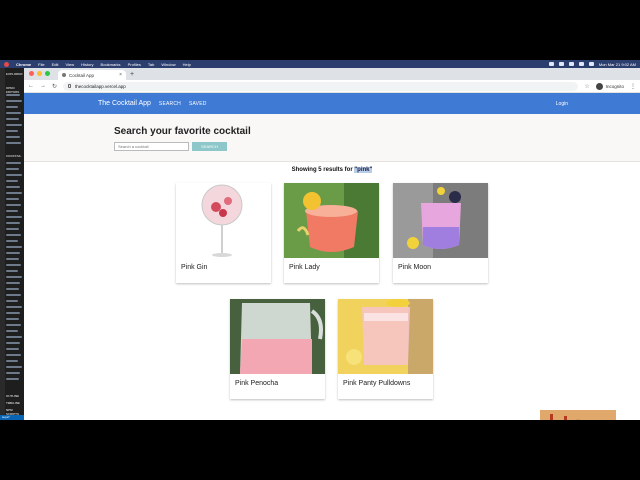 This screenshot has height=480, width=640. What do you see at coordinates (440, 264) in the screenshot?
I see `cocktail-name: Pink Moon` at bounding box center [440, 264].